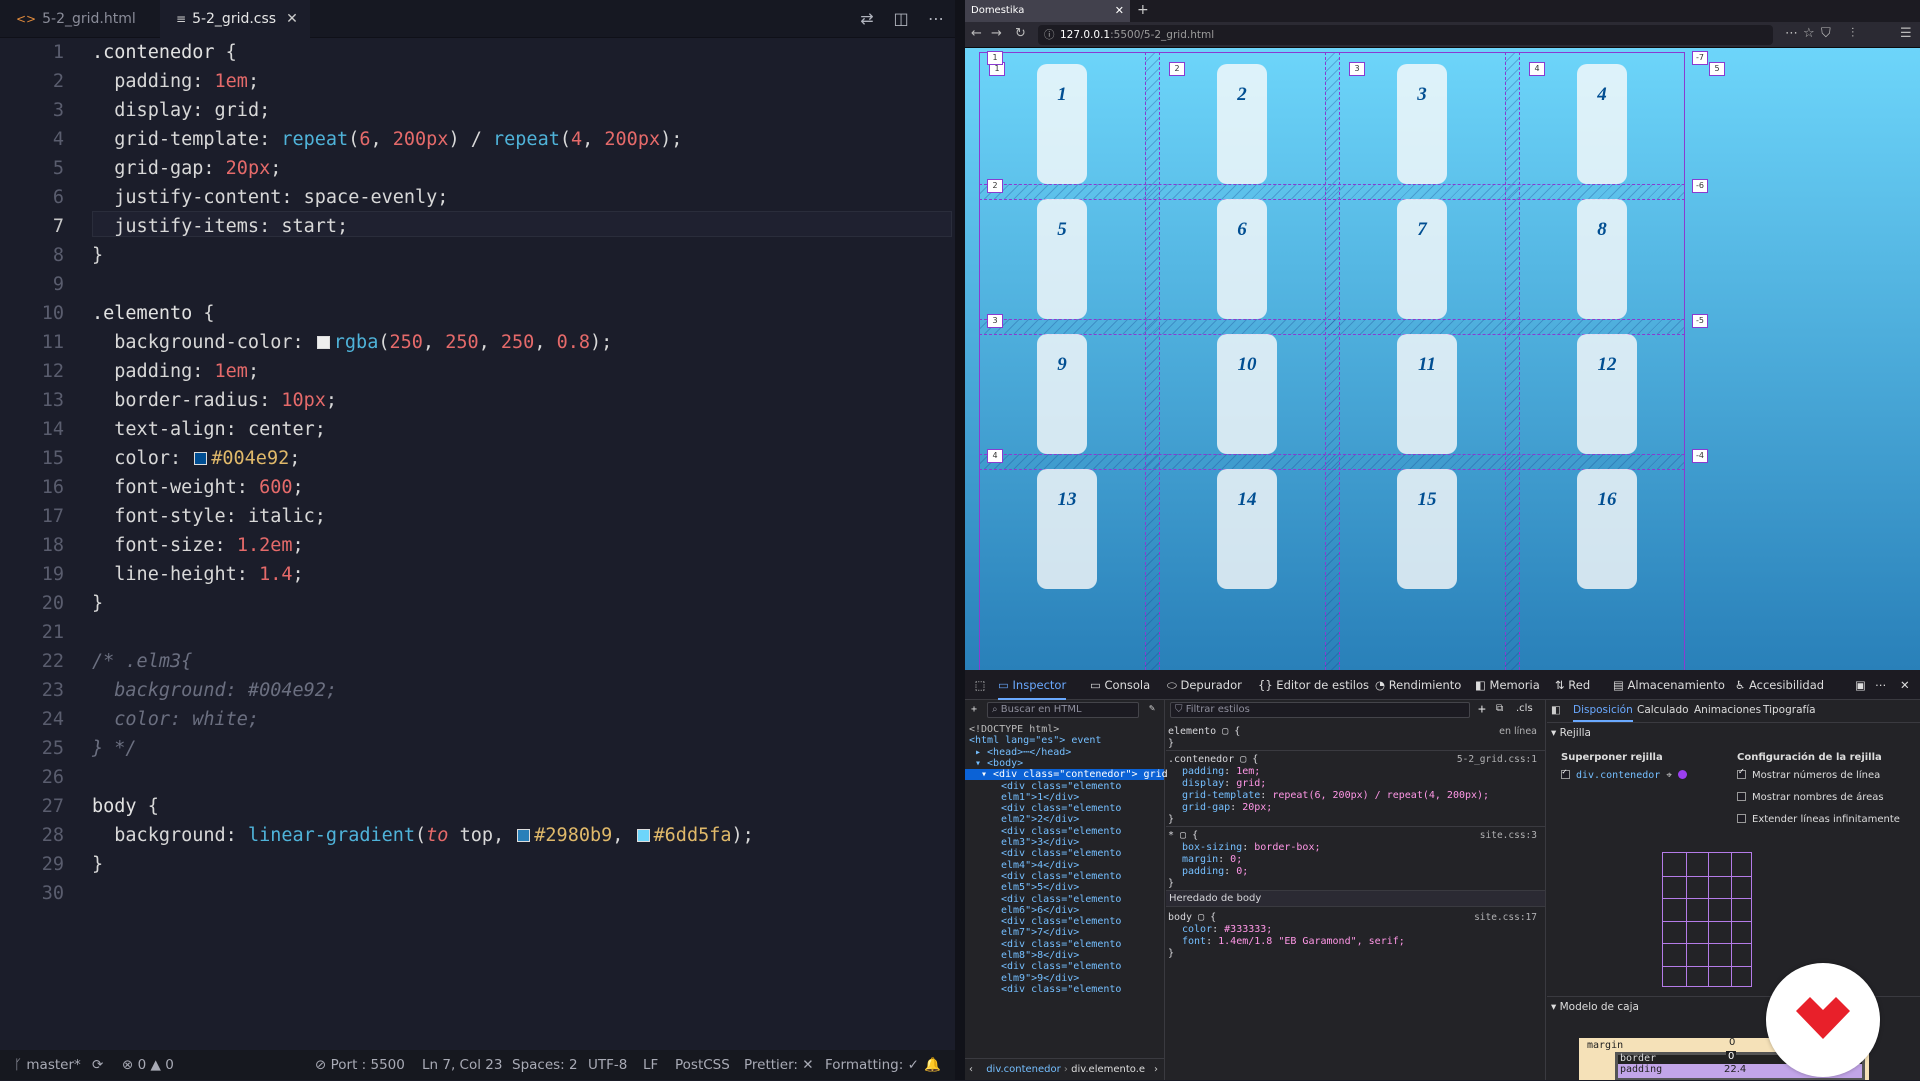 The image size is (1920, 1081). What do you see at coordinates (1040, 932) in the screenshot?
I see `html-node: elm7">7</div>` at bounding box center [1040, 932].